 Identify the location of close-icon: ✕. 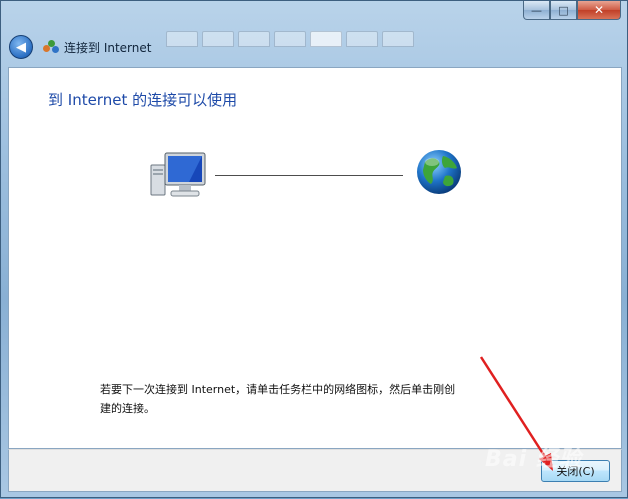
(599, 10).